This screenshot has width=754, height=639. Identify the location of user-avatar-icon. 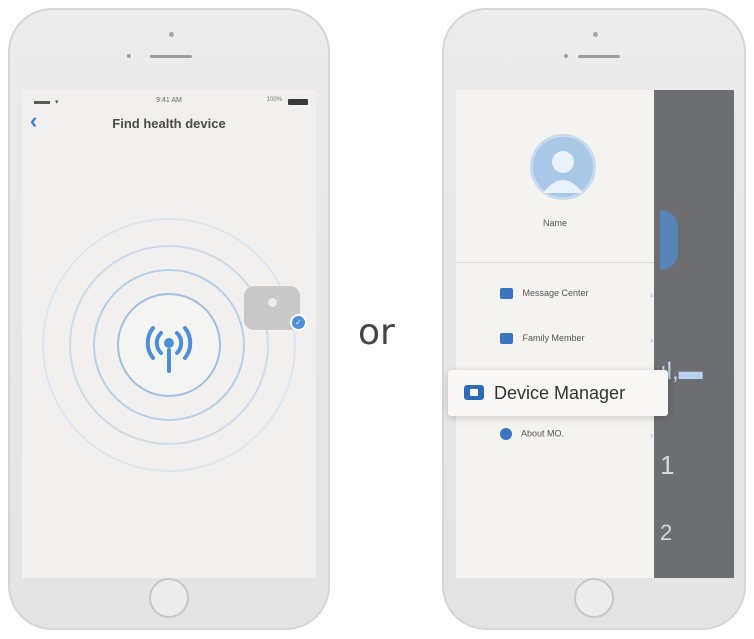
(563, 172).